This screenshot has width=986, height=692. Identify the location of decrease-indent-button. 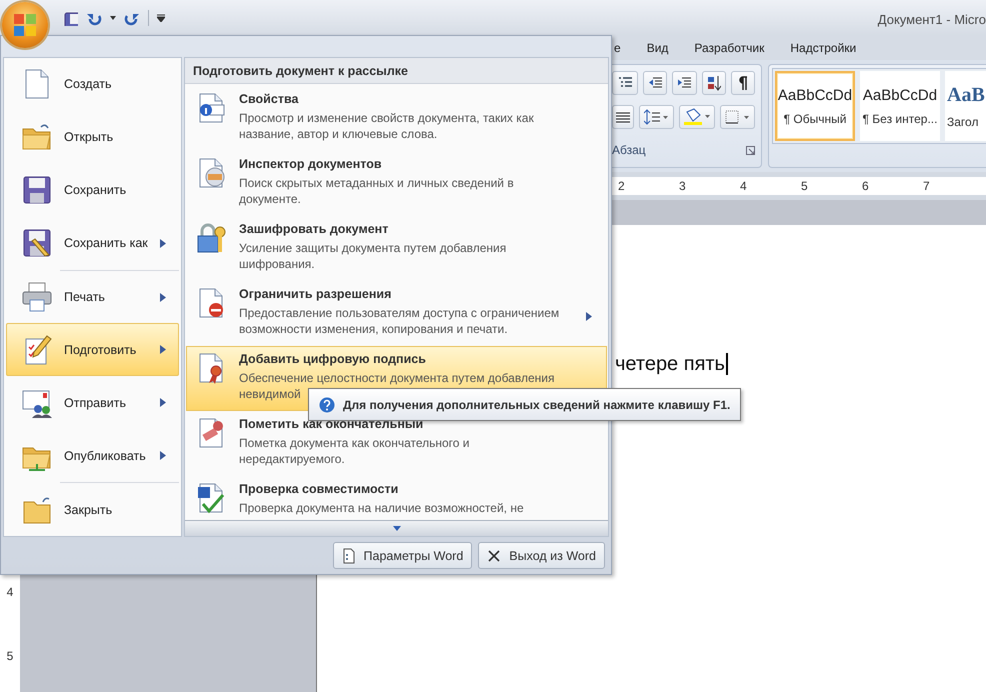
(655, 83).